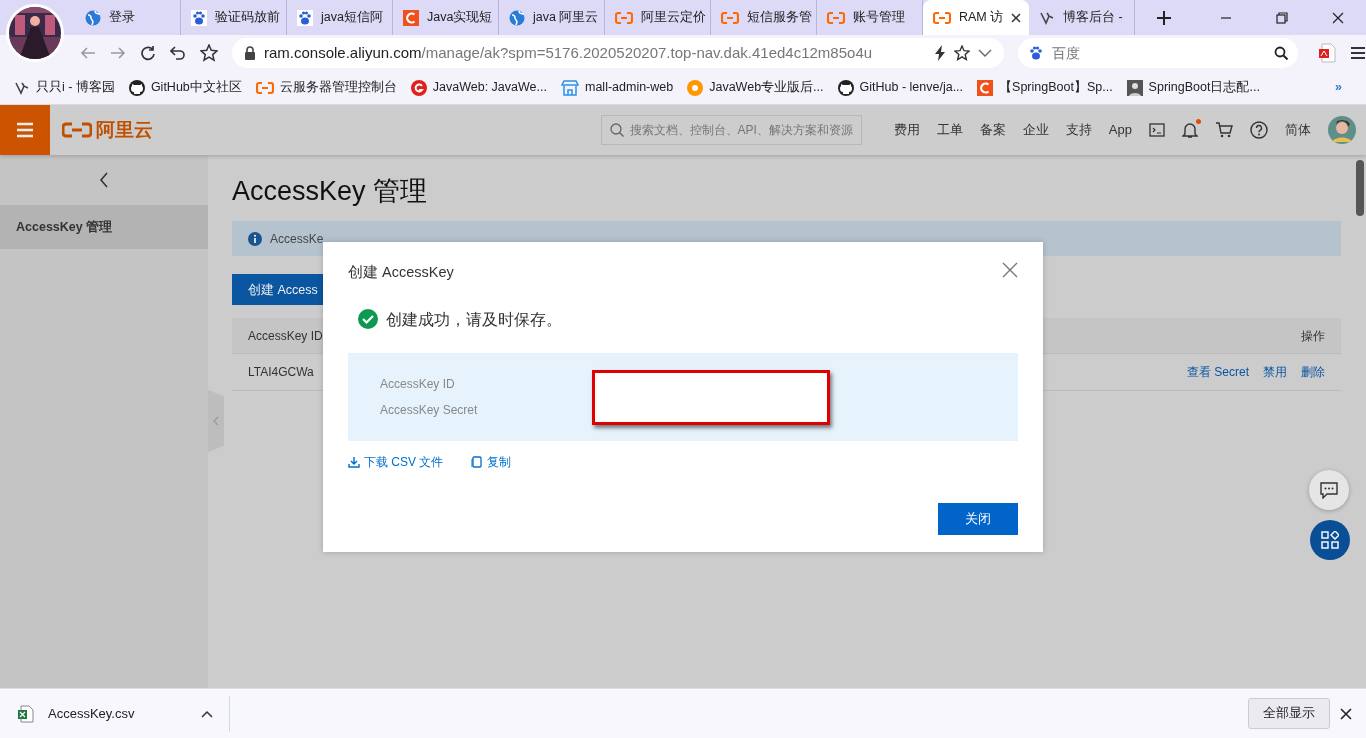 This screenshot has width=1366, height=738. I want to click on pdf-icon, so click(1327, 53).